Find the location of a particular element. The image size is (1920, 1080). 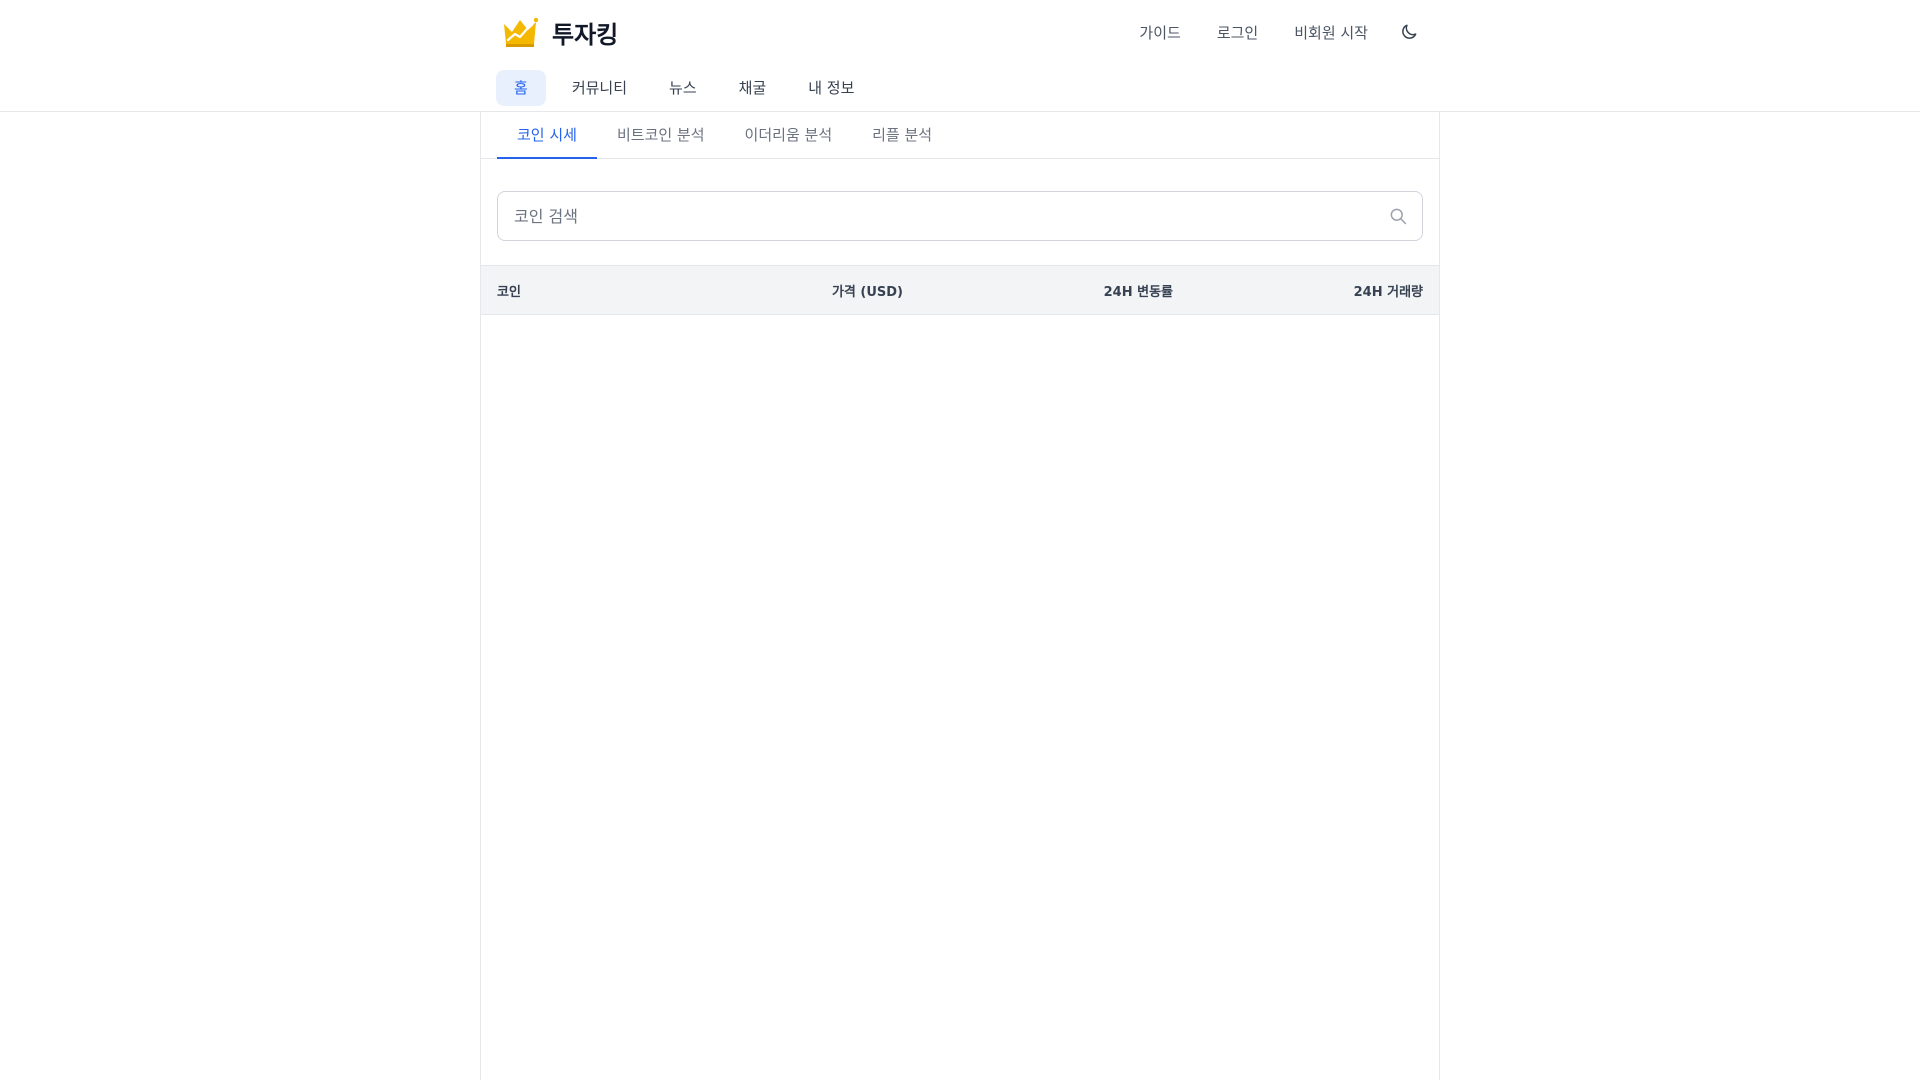

nav-item-news: 뉴스 is located at coordinates (683, 88).